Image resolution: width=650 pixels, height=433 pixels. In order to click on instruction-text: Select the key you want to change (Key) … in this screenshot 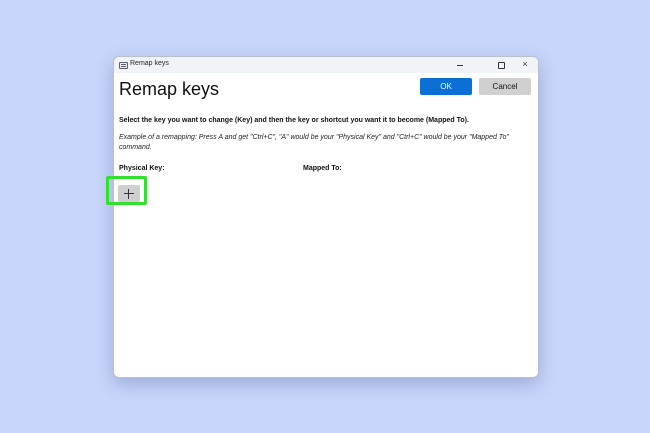, I will do `click(294, 120)`.